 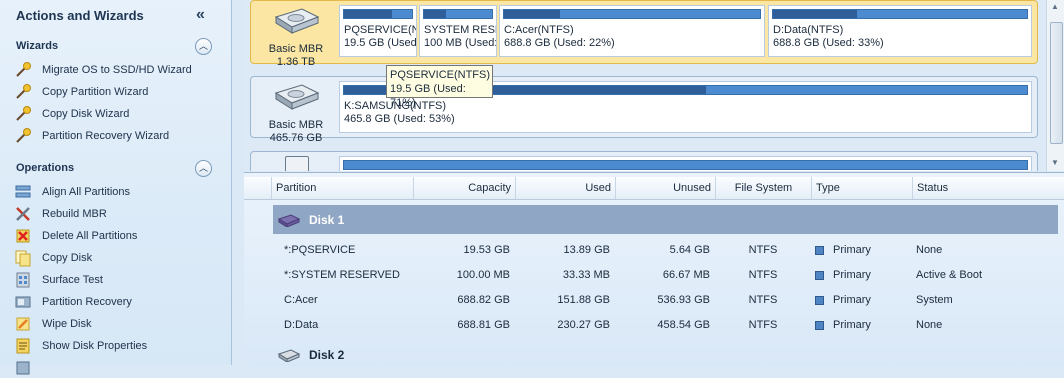 What do you see at coordinates (1056, 83) in the screenshot?
I see `scroll-thumb` at bounding box center [1056, 83].